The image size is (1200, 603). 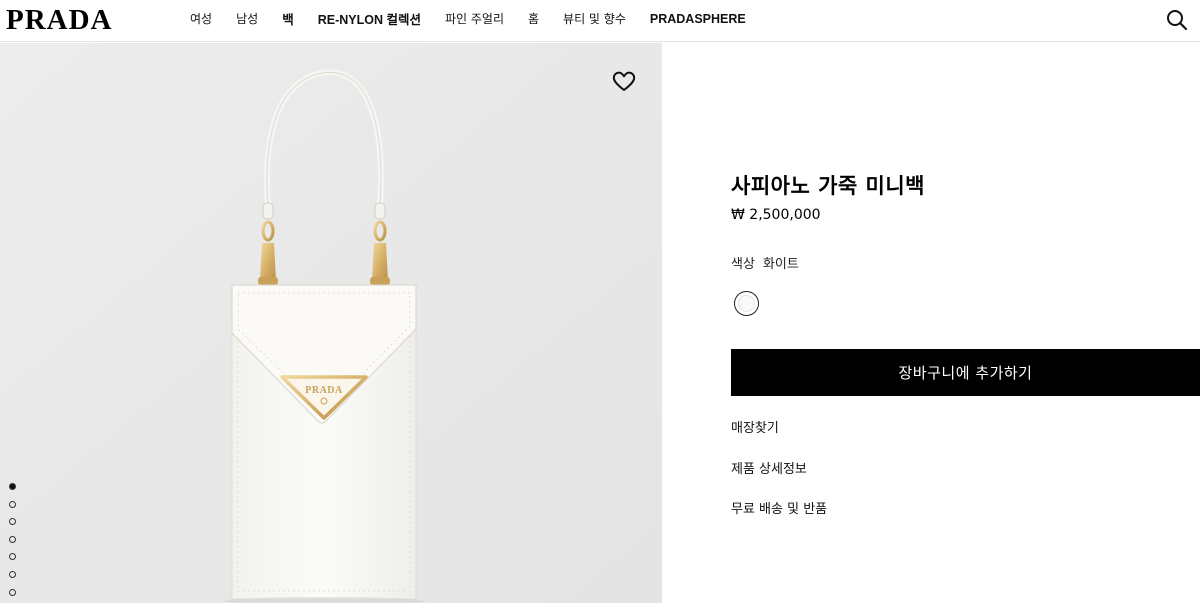 I want to click on nav-bags: 백, so click(x=288, y=18).